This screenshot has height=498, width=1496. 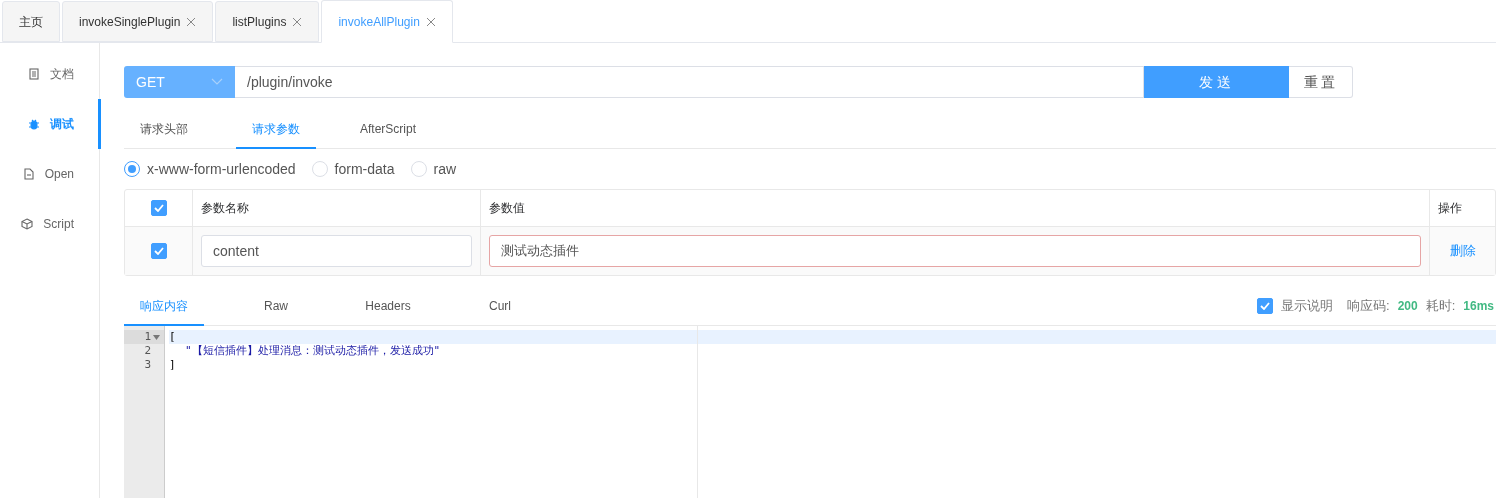 I want to click on code-line: ], so click(x=172, y=364).